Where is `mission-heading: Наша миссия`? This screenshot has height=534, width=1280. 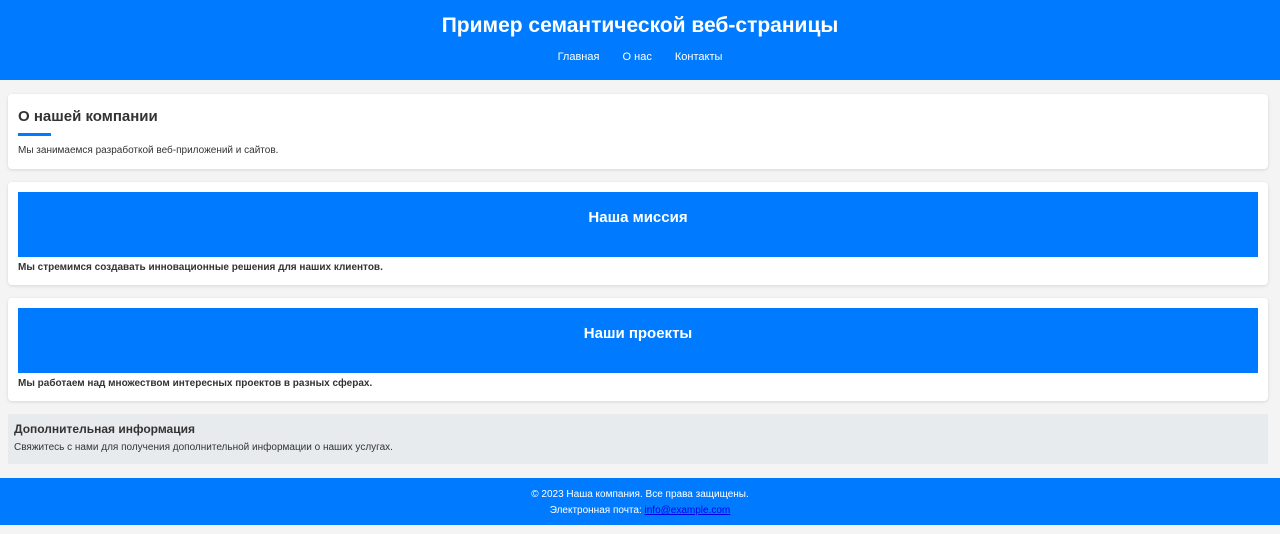
mission-heading: Наша миссия is located at coordinates (638, 217).